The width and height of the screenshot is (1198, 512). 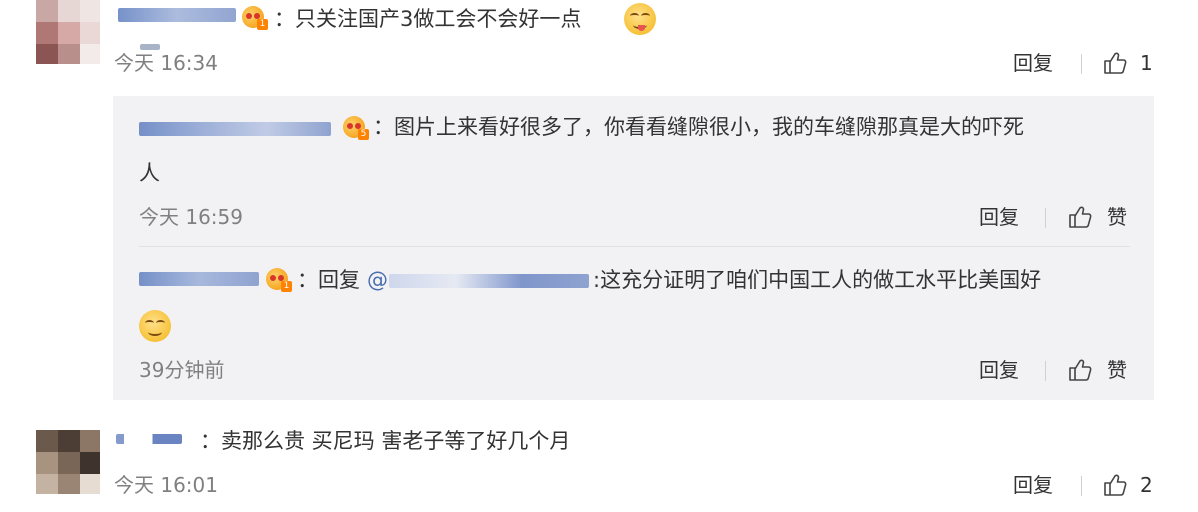 What do you see at coordinates (377, 280) in the screenshot?
I see `mention-at: @` at bounding box center [377, 280].